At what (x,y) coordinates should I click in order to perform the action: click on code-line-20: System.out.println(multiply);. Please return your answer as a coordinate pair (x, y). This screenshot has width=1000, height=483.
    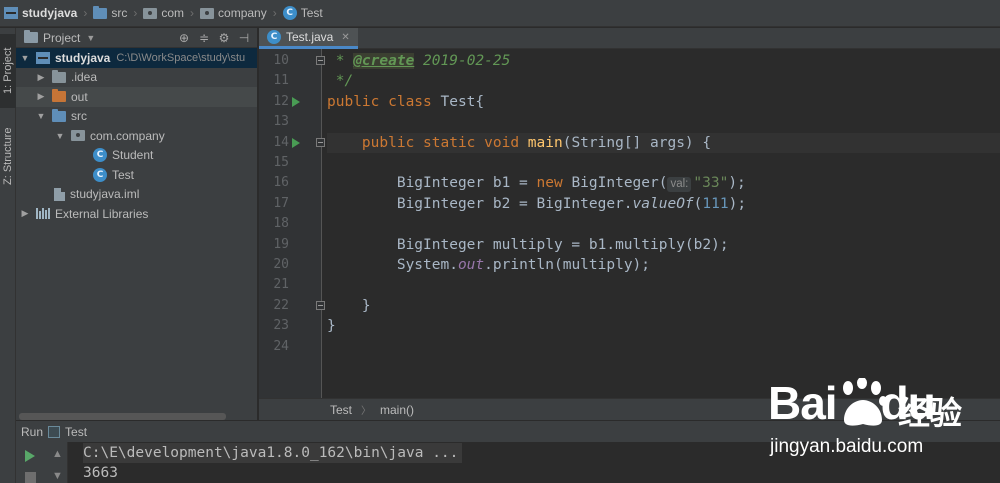
    Looking at the image, I should click on (663, 265).